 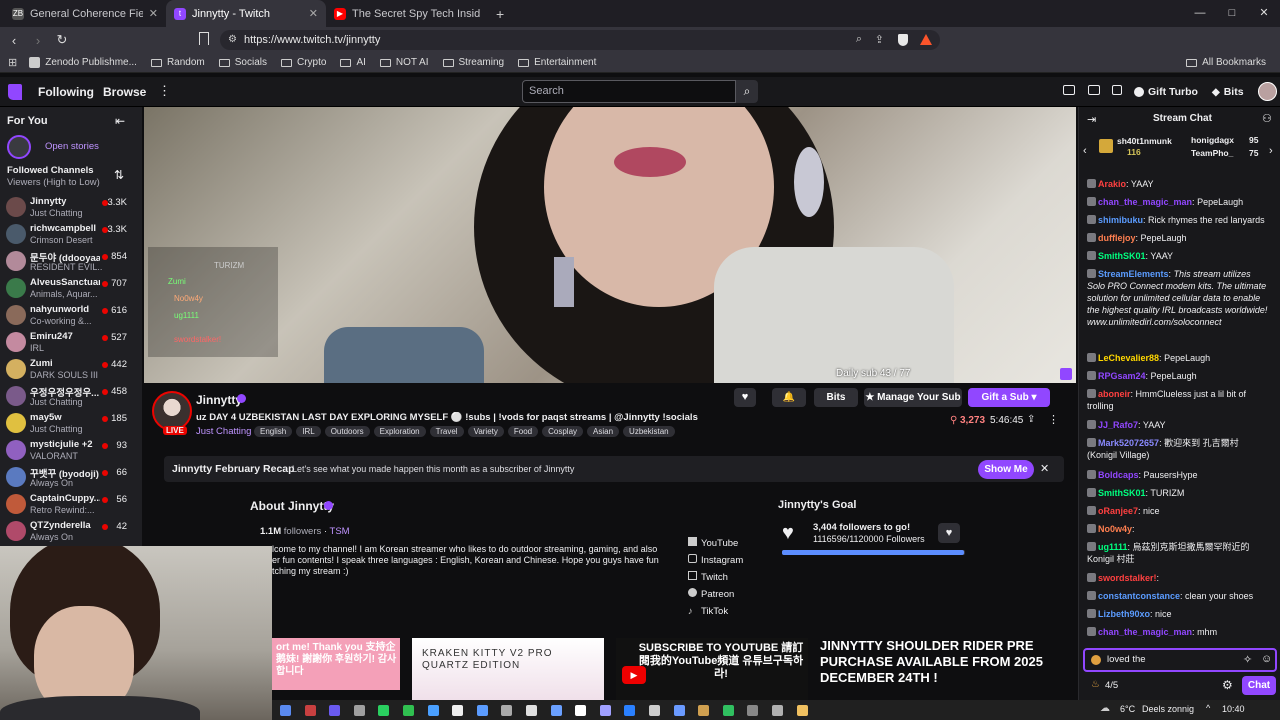 I want to click on bits-button: ◆ Bits, so click(x=1228, y=92).